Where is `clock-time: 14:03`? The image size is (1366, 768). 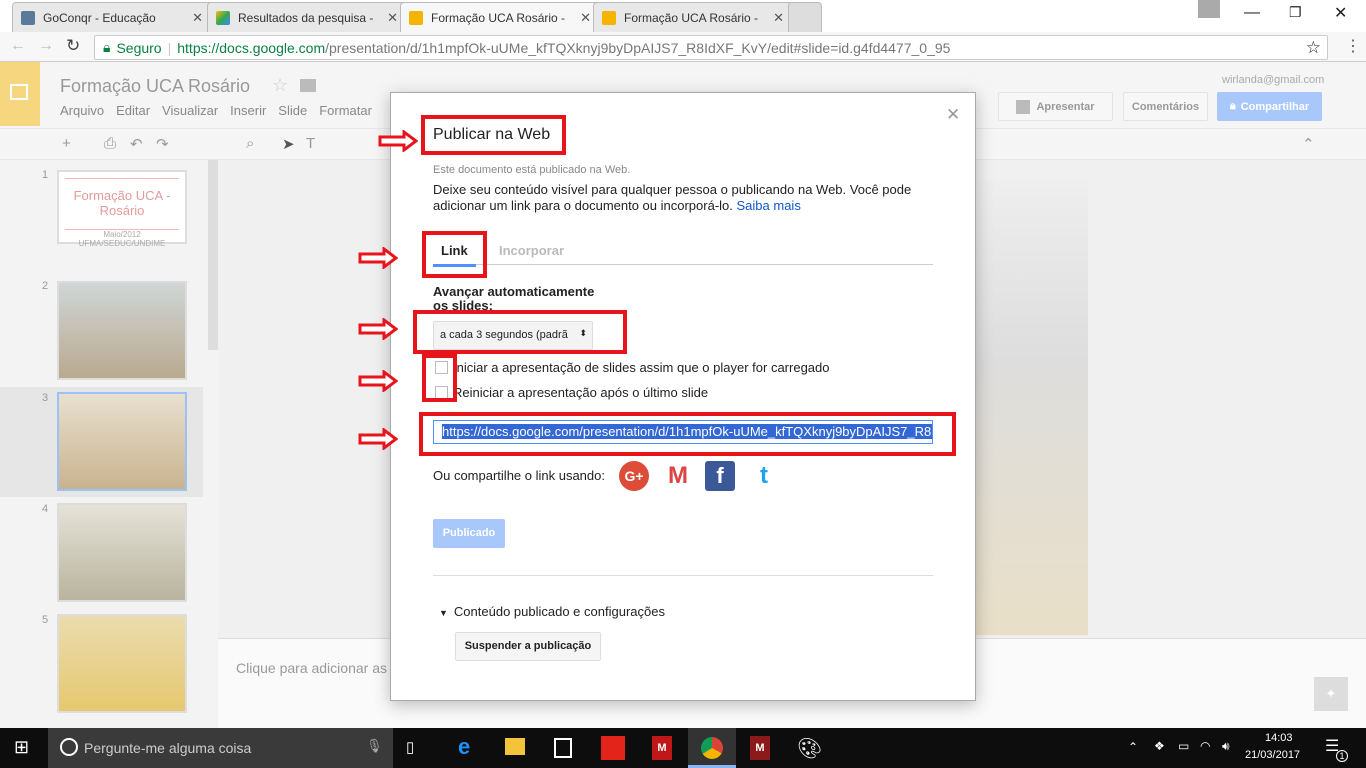
clock-time: 14:03 is located at coordinates (1279, 738).